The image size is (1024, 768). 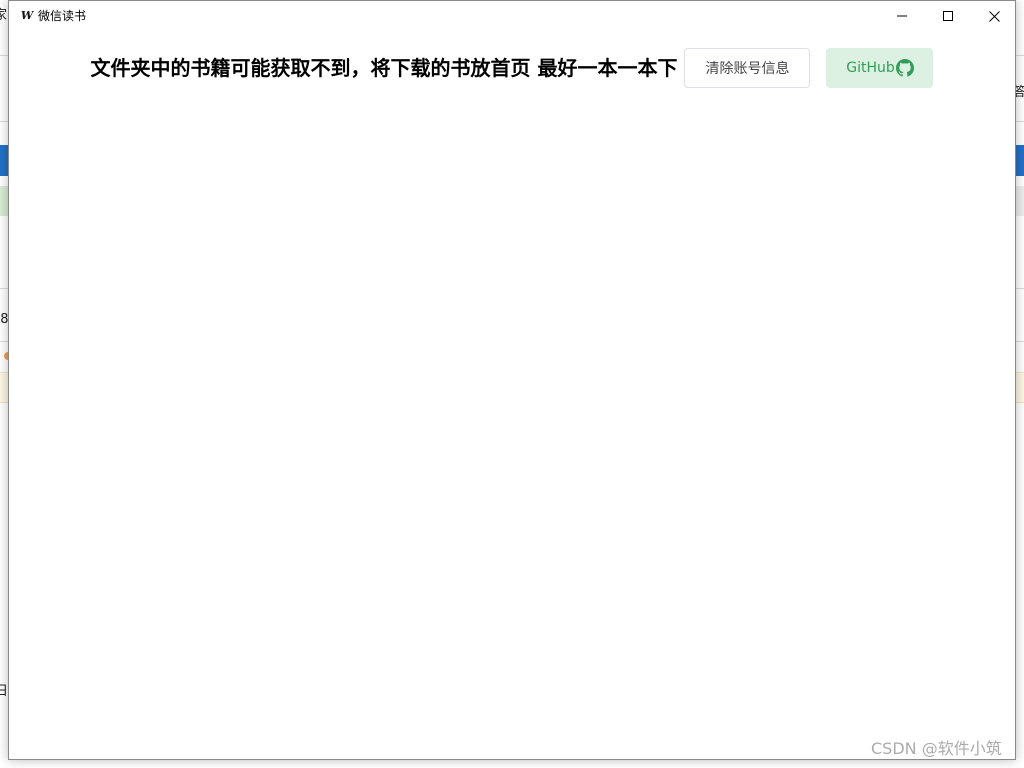 What do you see at coordinates (384, 68) in the screenshot?
I see `notice-heading: 文件夹中的书籍可能获取不到，将下载的书放首页 最好一本一本下` at bounding box center [384, 68].